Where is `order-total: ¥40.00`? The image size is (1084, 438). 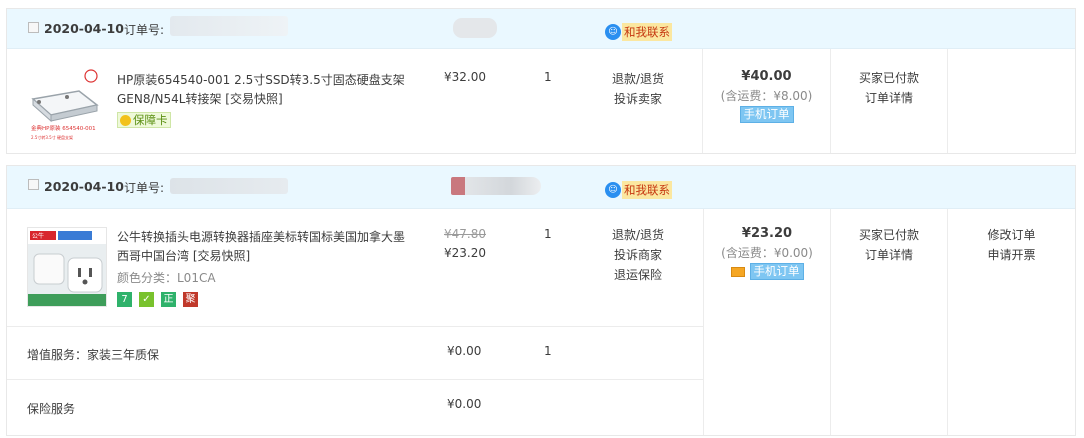
order-total: ¥40.00 is located at coordinates (766, 76).